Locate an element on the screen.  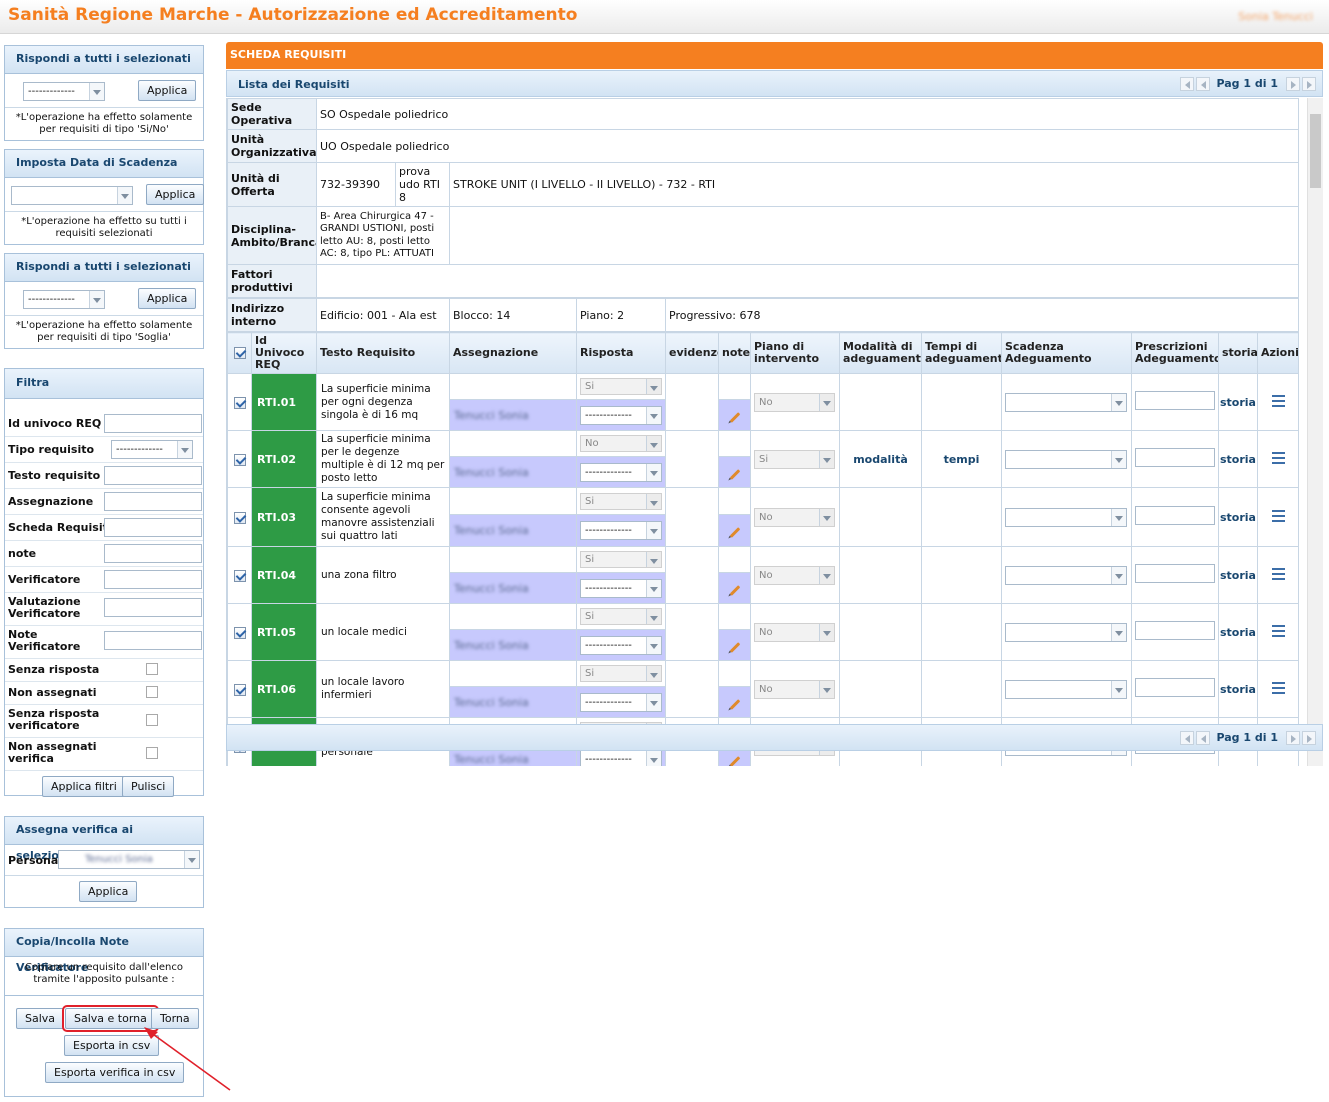
applica-filtri-button: Applica filtri is located at coordinates (84, 786).